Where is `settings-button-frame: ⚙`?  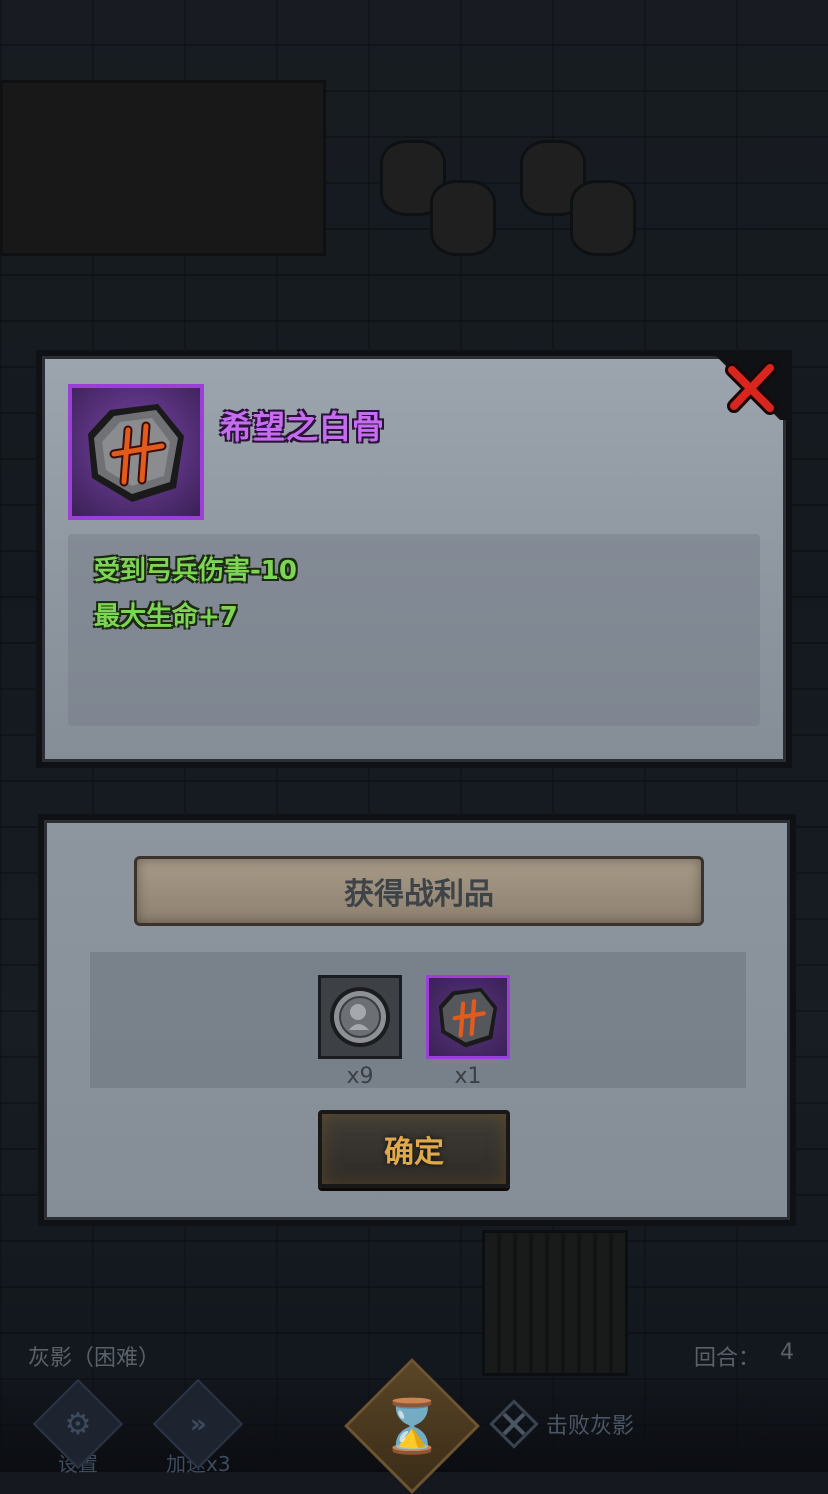
settings-button-frame: ⚙ is located at coordinates (78, 1424).